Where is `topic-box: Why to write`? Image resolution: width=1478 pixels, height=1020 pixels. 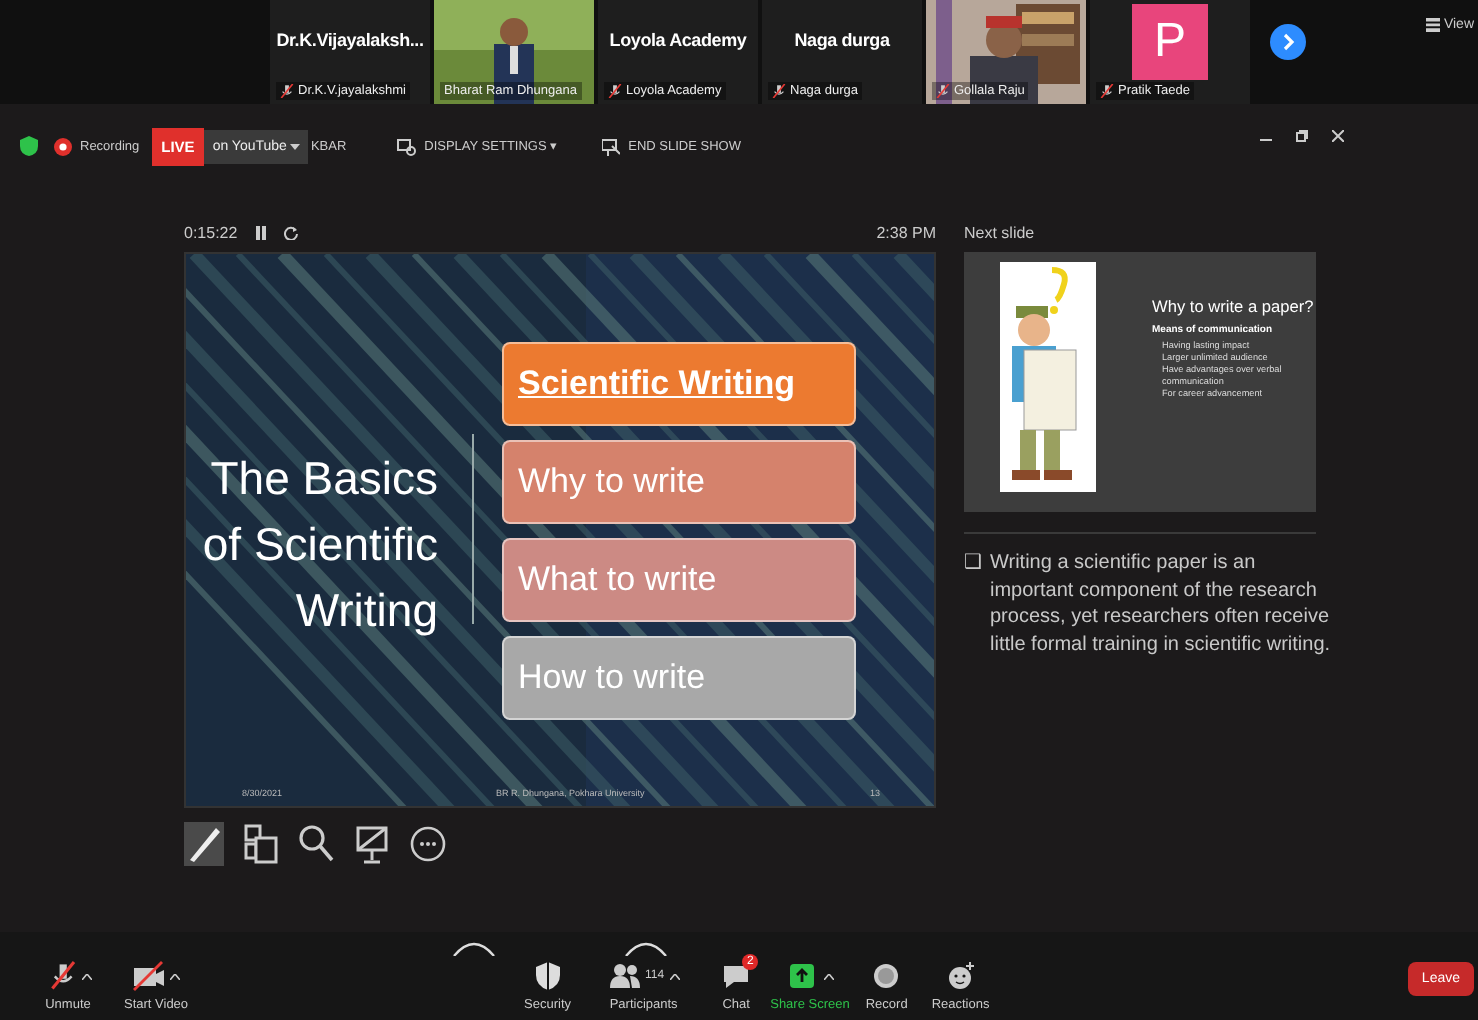
topic-box: Why to write is located at coordinates (679, 482).